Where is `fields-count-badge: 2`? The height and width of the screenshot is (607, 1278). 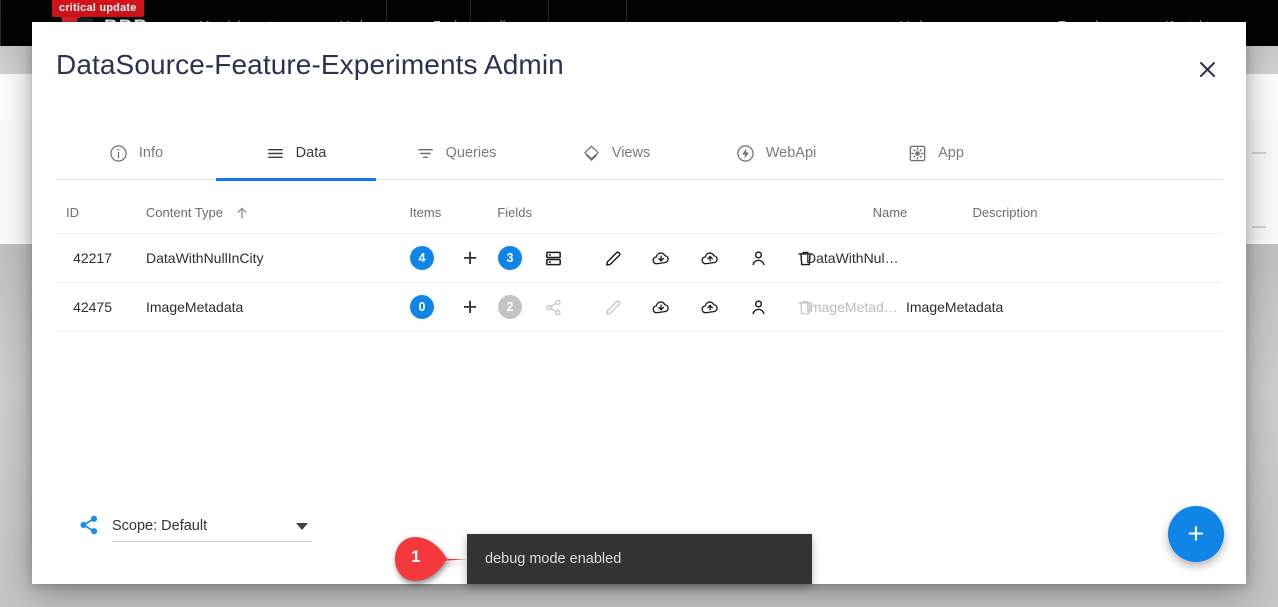
fields-count-badge: 2 is located at coordinates (510, 307).